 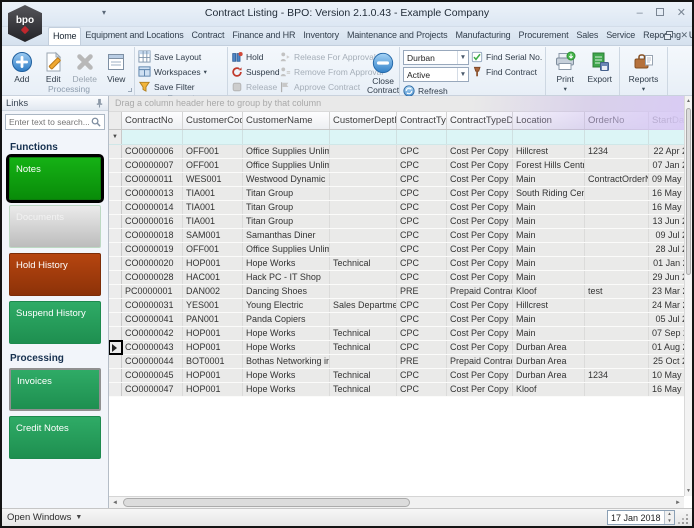 What do you see at coordinates (255, 71) in the screenshot?
I see `suspend-button: Suspend` at bounding box center [255, 71].